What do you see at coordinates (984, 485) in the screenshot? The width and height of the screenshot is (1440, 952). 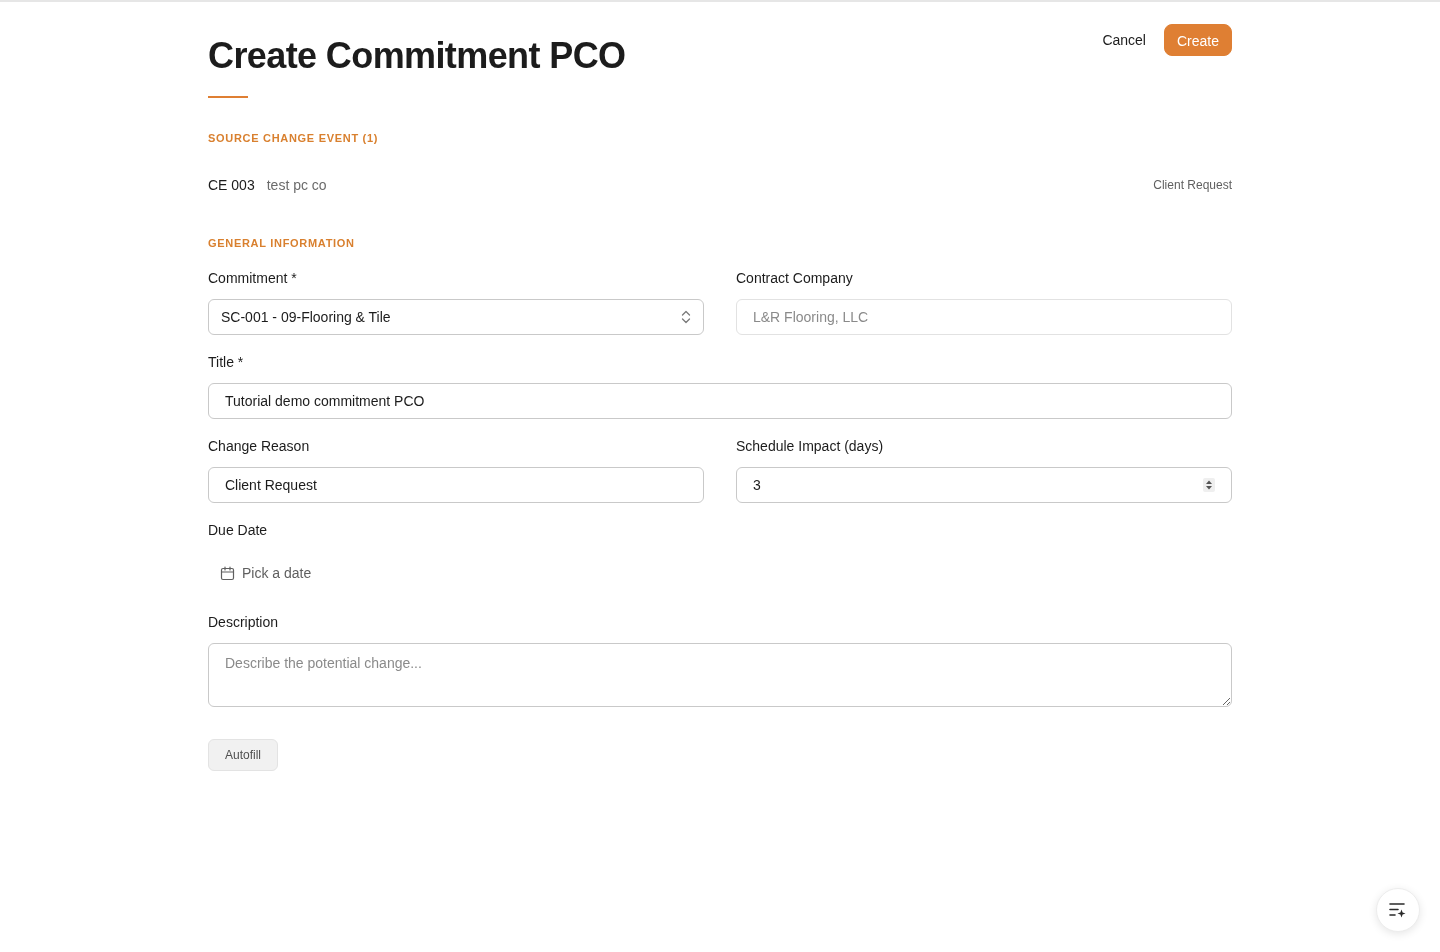 I see `number-input: 3` at bounding box center [984, 485].